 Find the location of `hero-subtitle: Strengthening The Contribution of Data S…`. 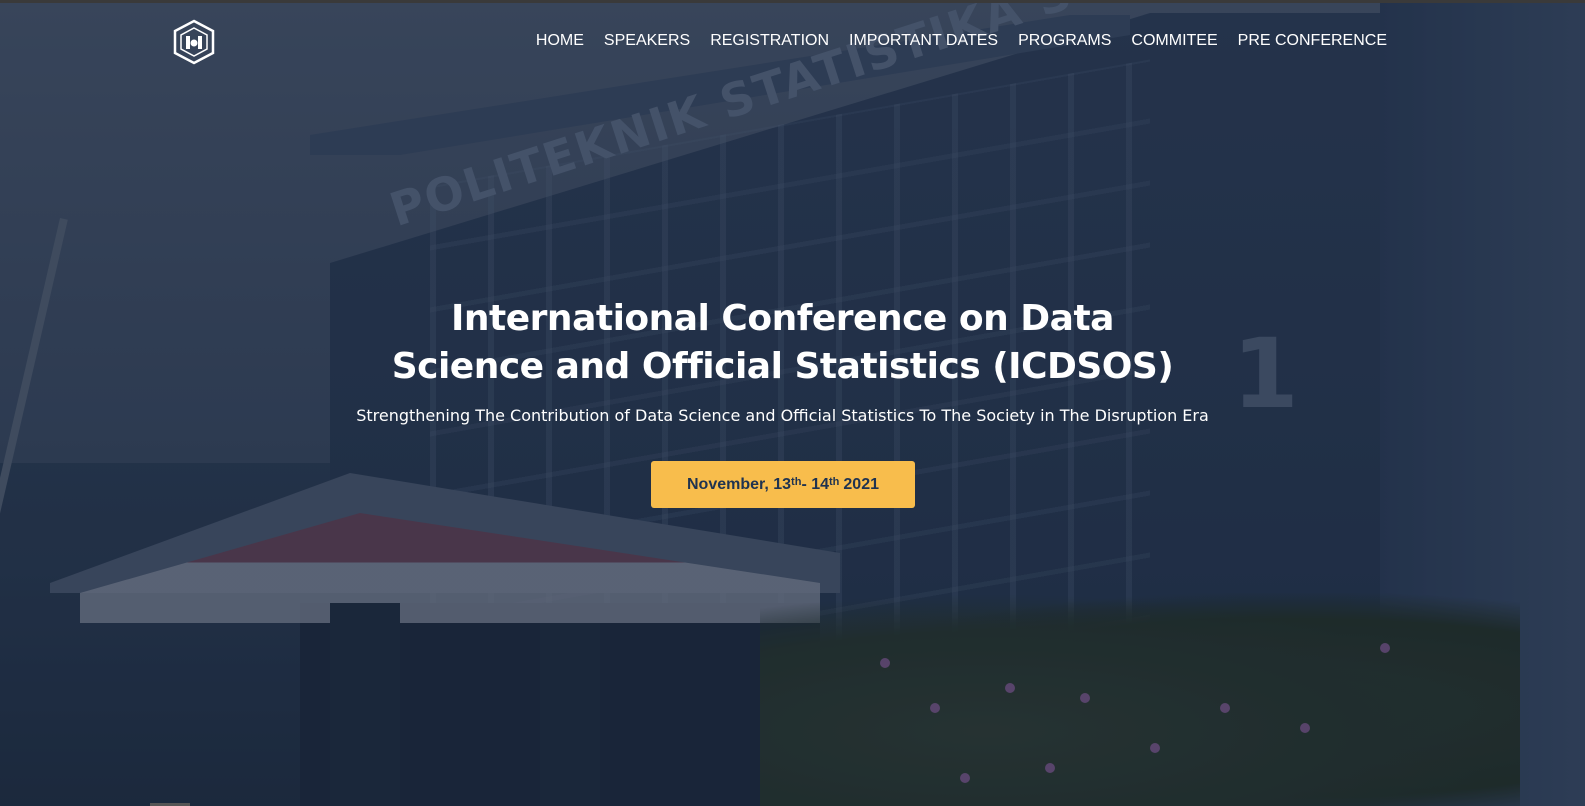

hero-subtitle: Strengthening The Contribution of Data S… is located at coordinates (782, 415).